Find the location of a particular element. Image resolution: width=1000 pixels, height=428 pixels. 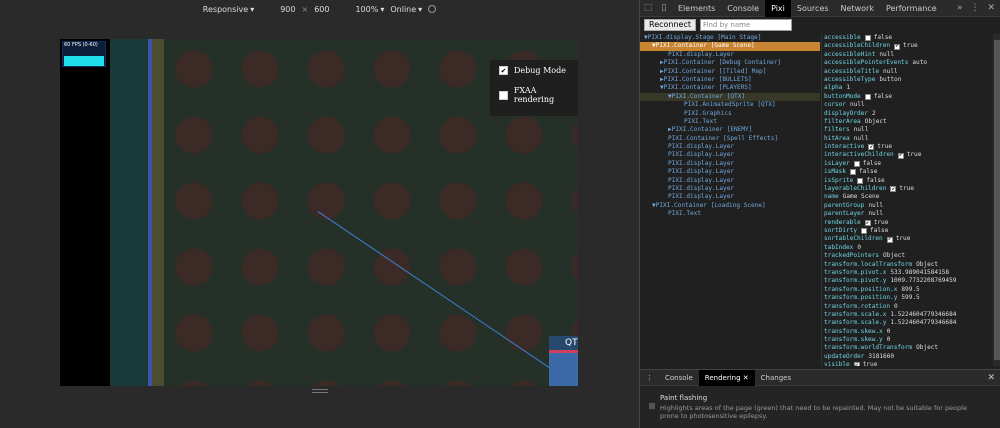

height-input: 600 is located at coordinates (321, 9).